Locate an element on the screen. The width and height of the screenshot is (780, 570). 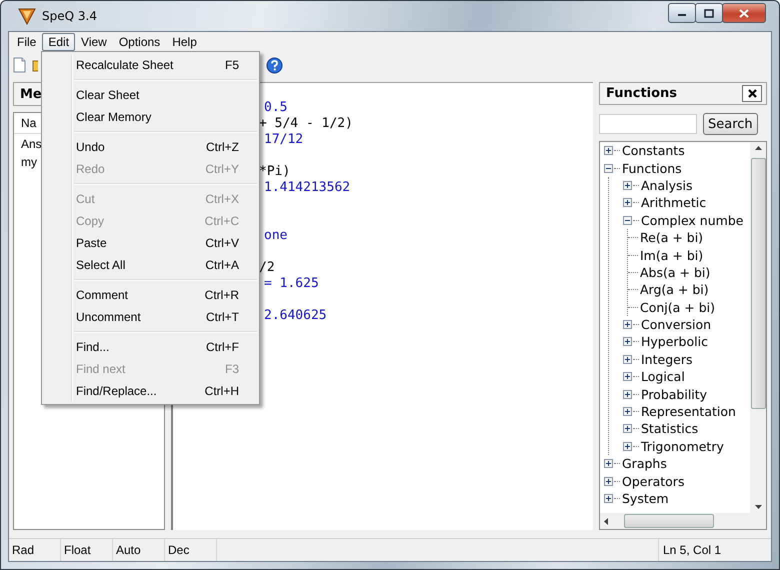
maximize-button is located at coordinates (709, 13).